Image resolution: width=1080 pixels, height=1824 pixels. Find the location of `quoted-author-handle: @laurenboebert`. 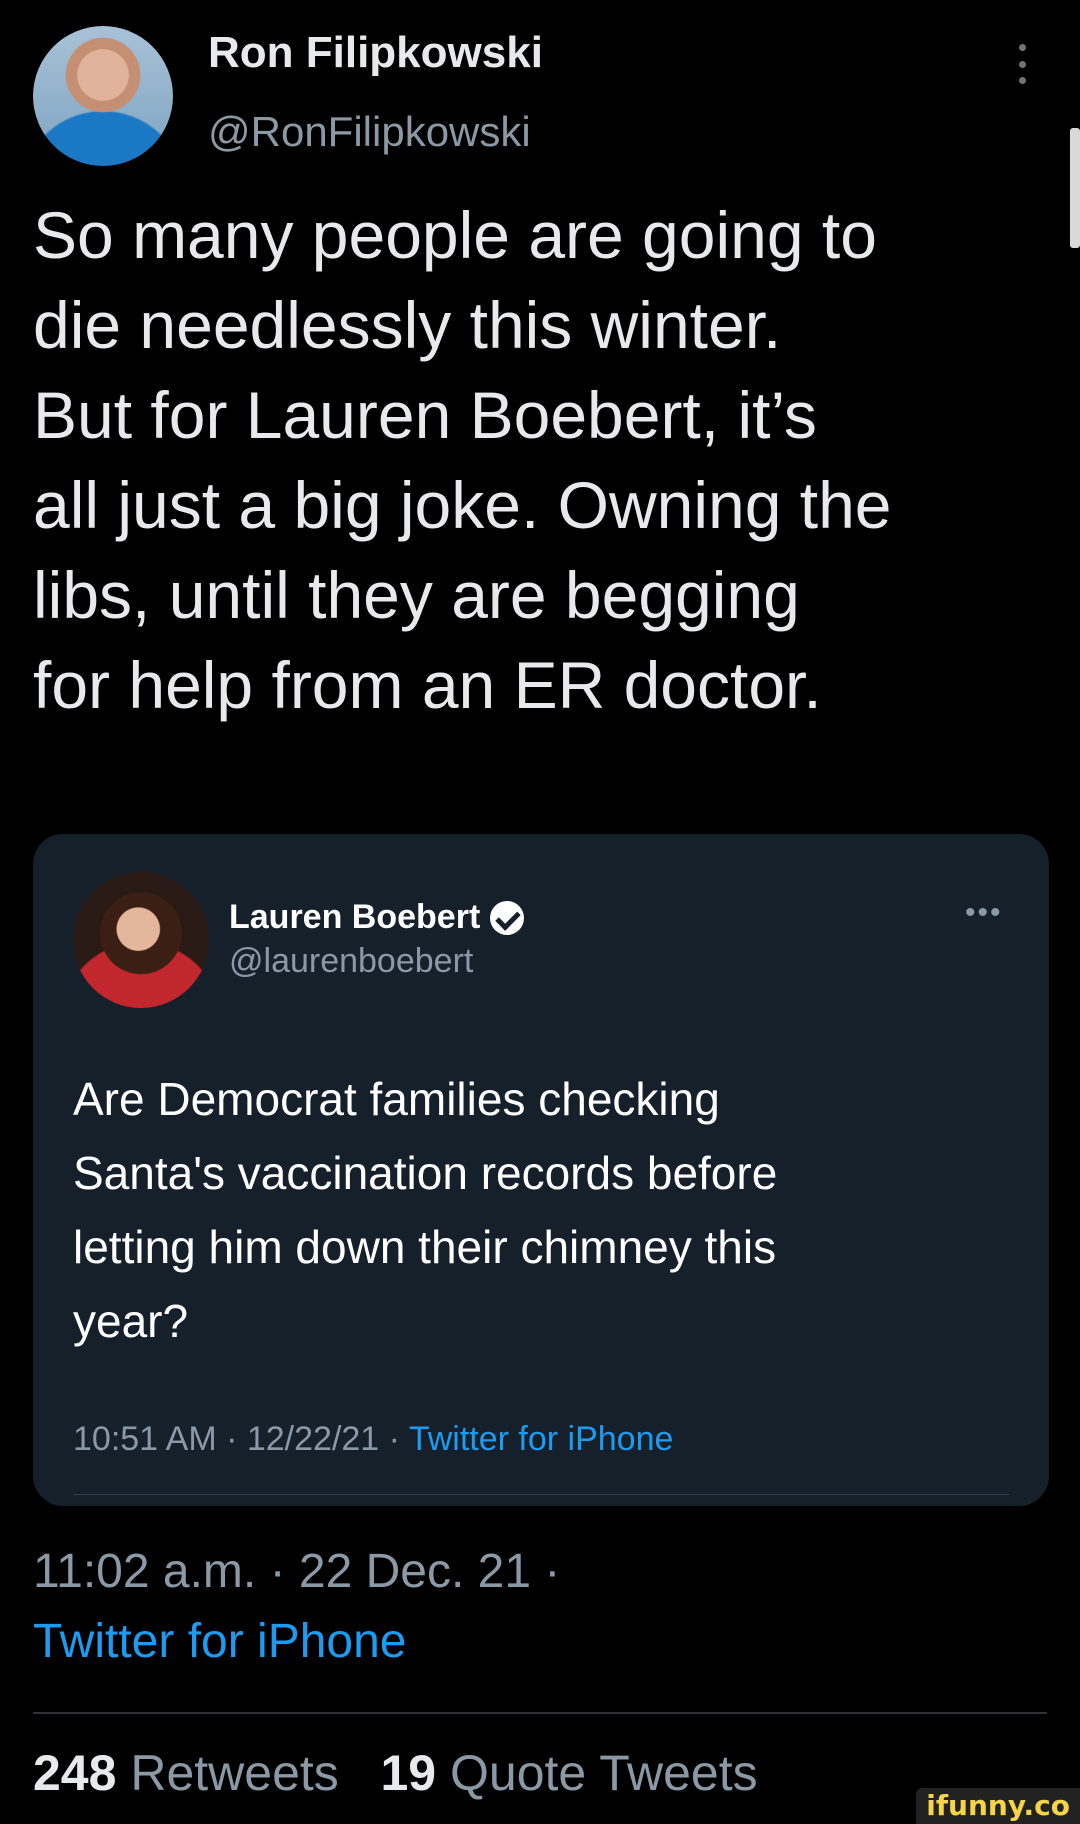

quoted-author-handle: @laurenboebert is located at coordinates (351, 961).